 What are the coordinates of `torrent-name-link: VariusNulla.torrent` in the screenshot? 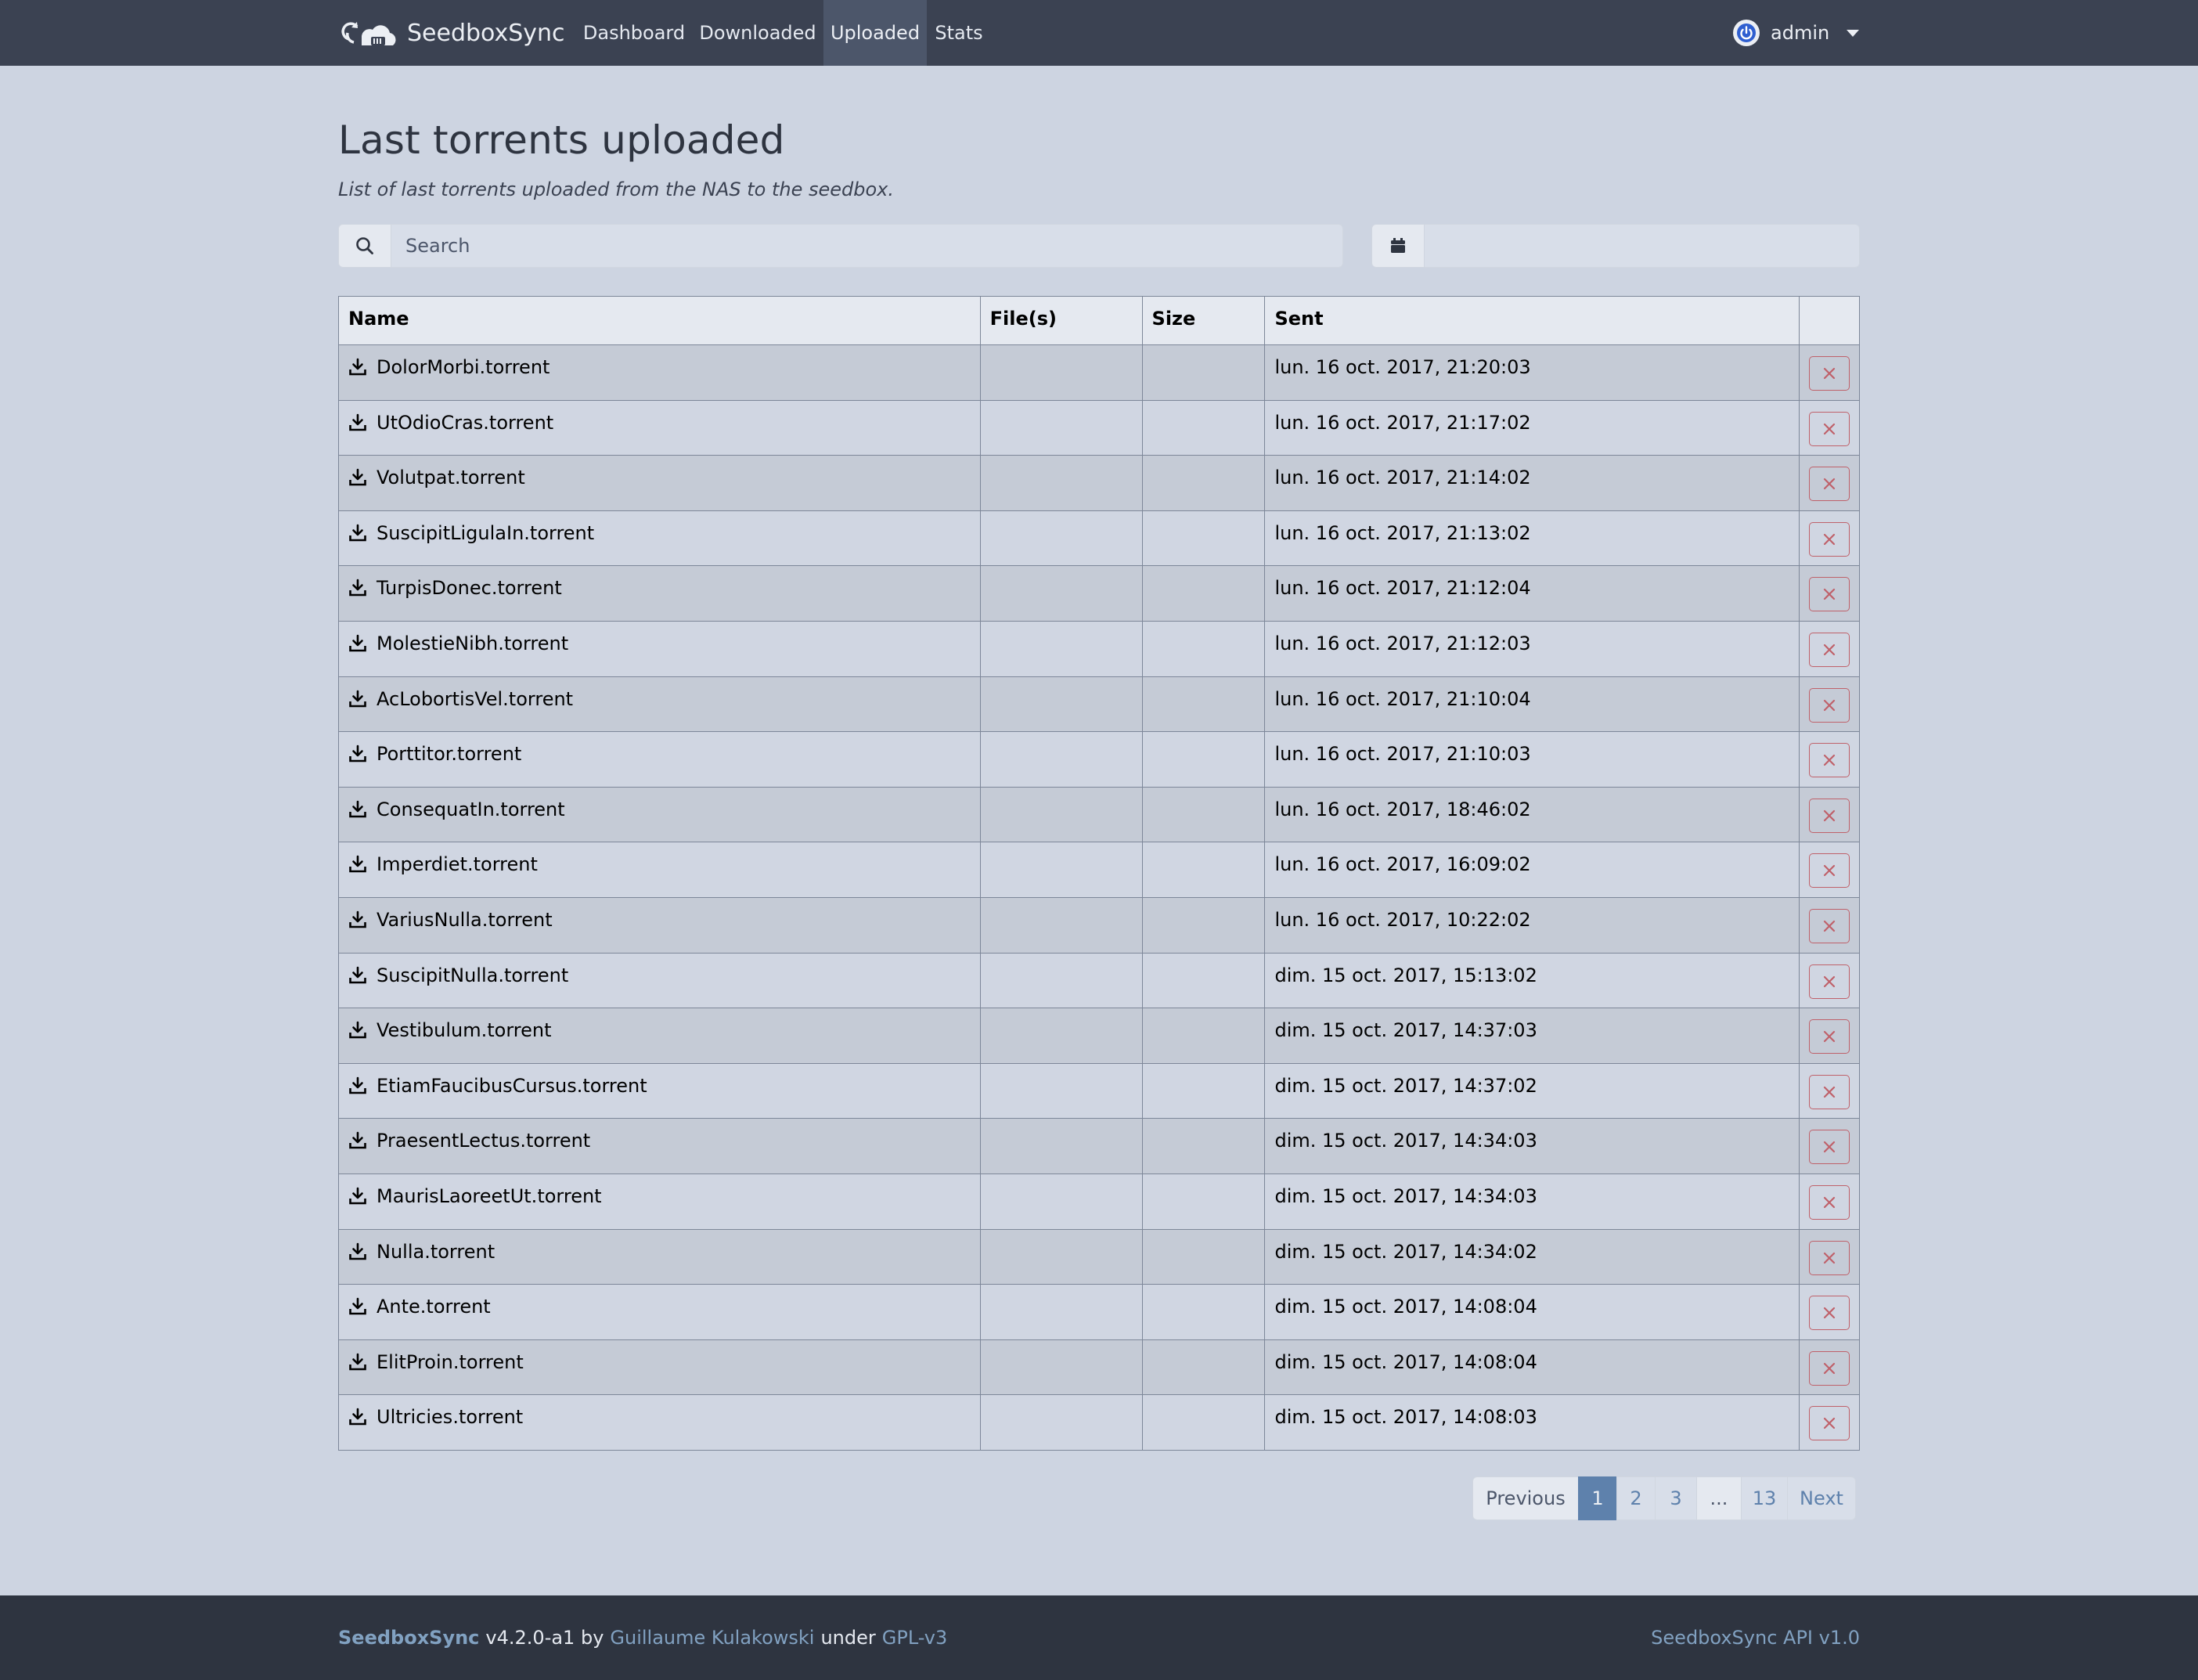 It's located at (659, 920).